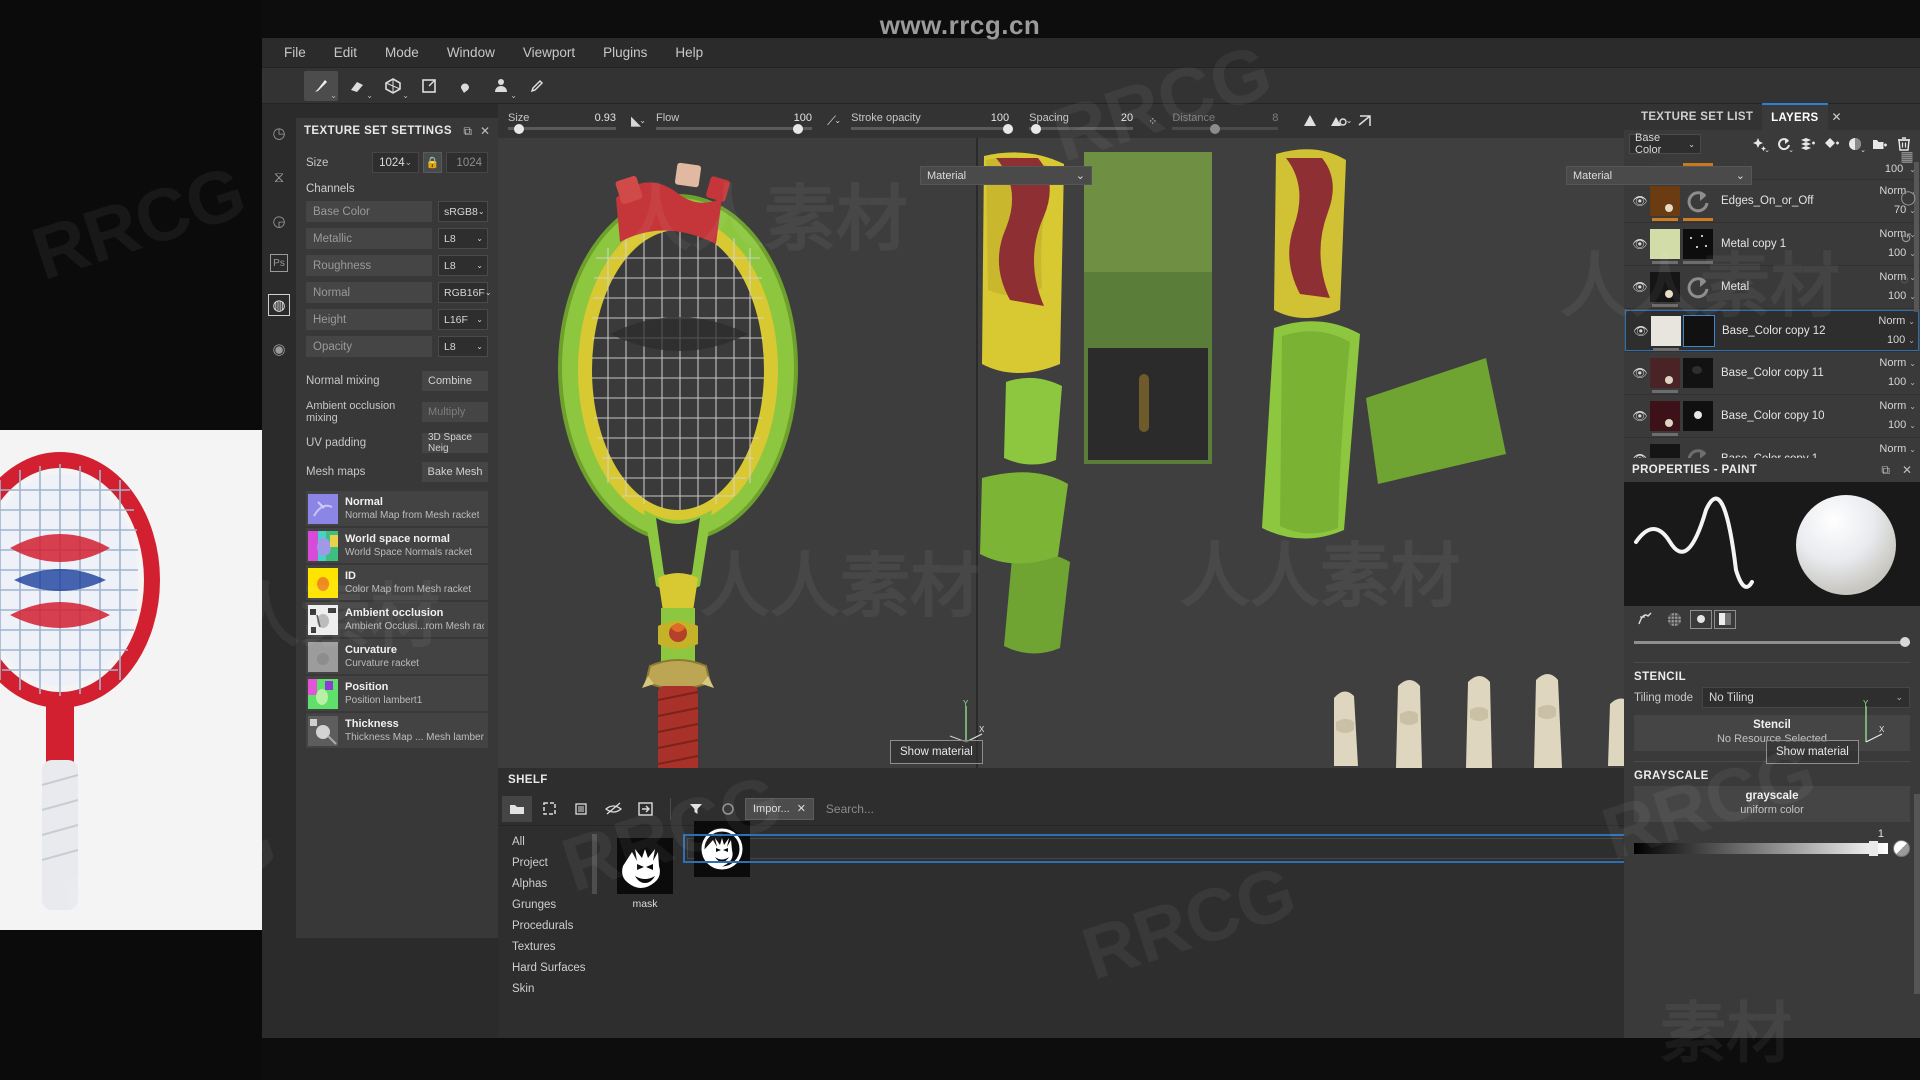 Image resolution: width=1920 pixels, height=1080 pixels. I want to click on new-resource-icon, so click(549, 809).